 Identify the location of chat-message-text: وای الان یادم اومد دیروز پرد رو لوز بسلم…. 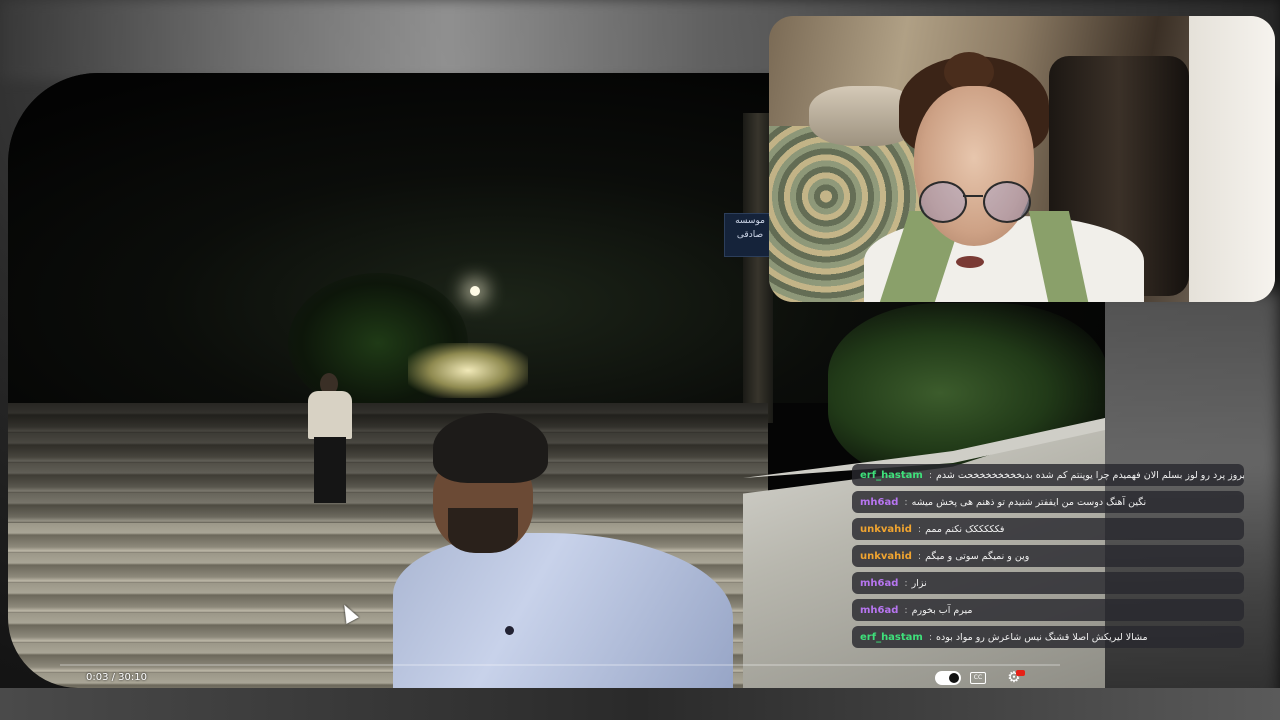
(1090, 475).